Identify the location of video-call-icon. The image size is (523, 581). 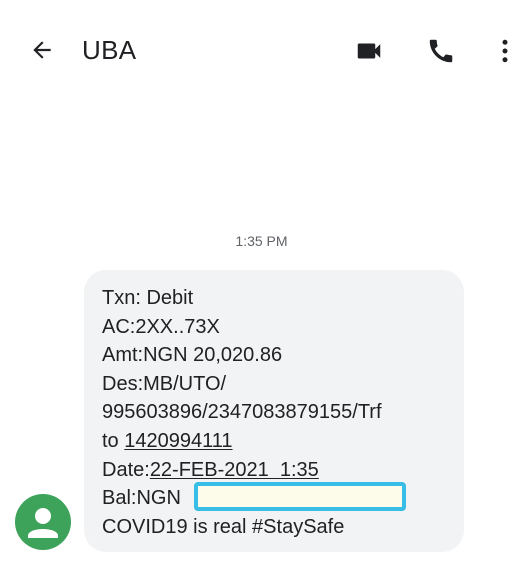
(369, 53).